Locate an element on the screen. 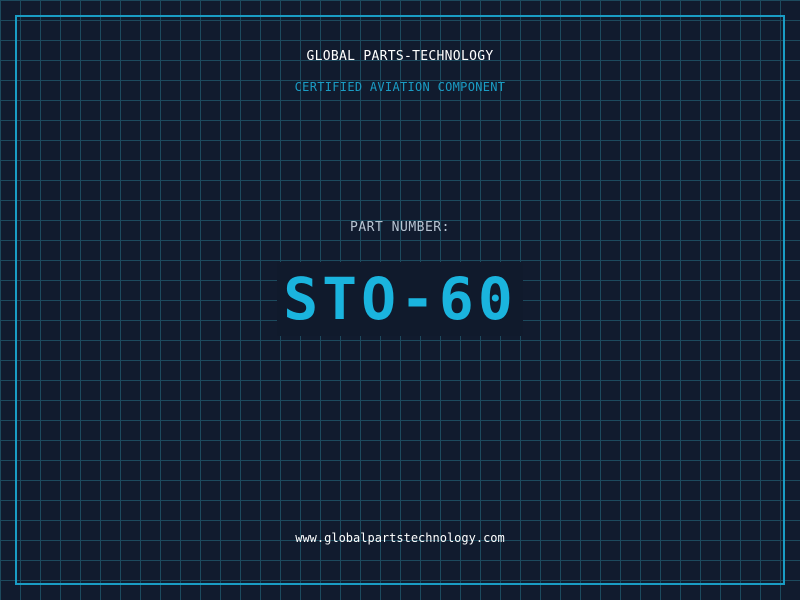 The image size is (800, 600). brand-name: GLOBAL PARTS-TECHNOLOGY is located at coordinates (400, 56).